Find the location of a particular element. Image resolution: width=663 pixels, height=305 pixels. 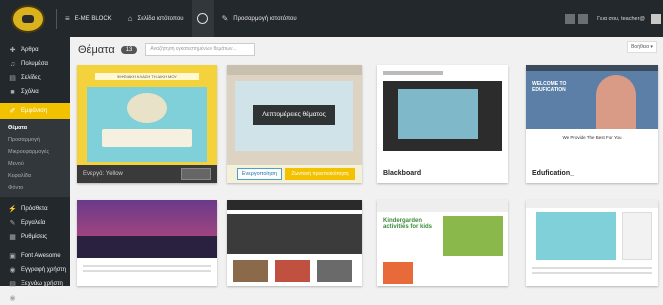

customize-button is located at coordinates (196, 174).